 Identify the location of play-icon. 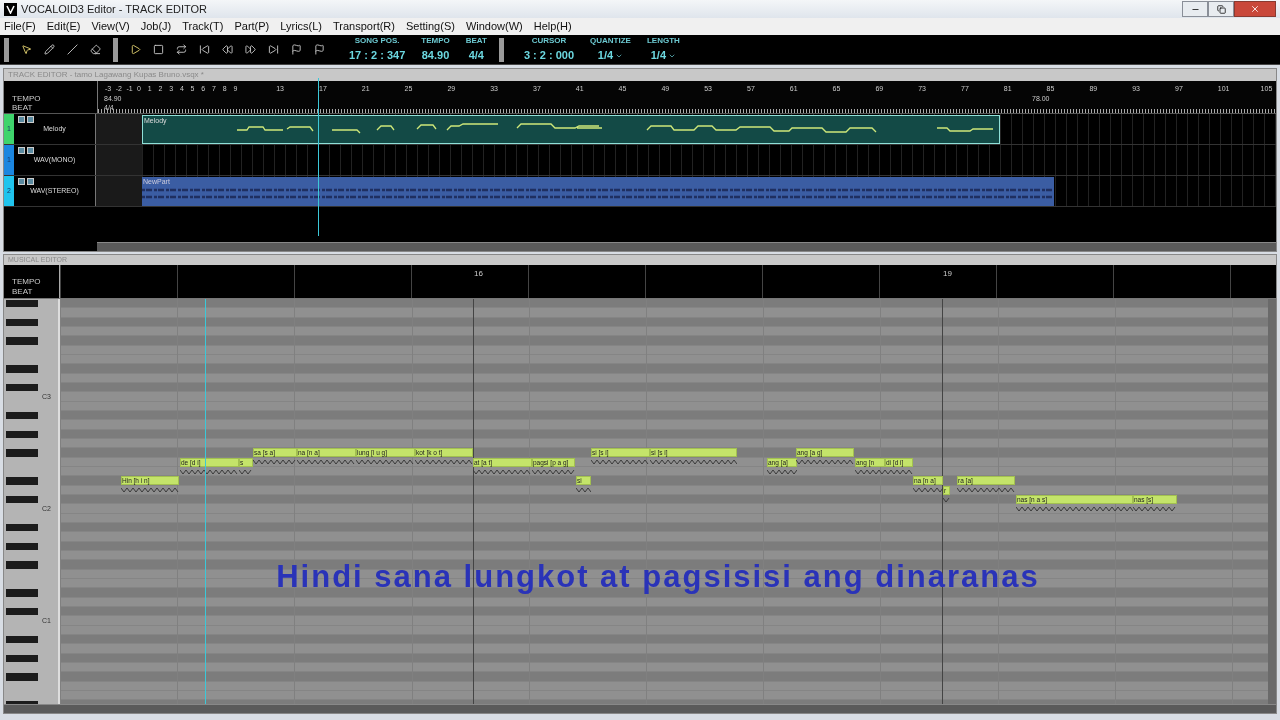
(135, 49).